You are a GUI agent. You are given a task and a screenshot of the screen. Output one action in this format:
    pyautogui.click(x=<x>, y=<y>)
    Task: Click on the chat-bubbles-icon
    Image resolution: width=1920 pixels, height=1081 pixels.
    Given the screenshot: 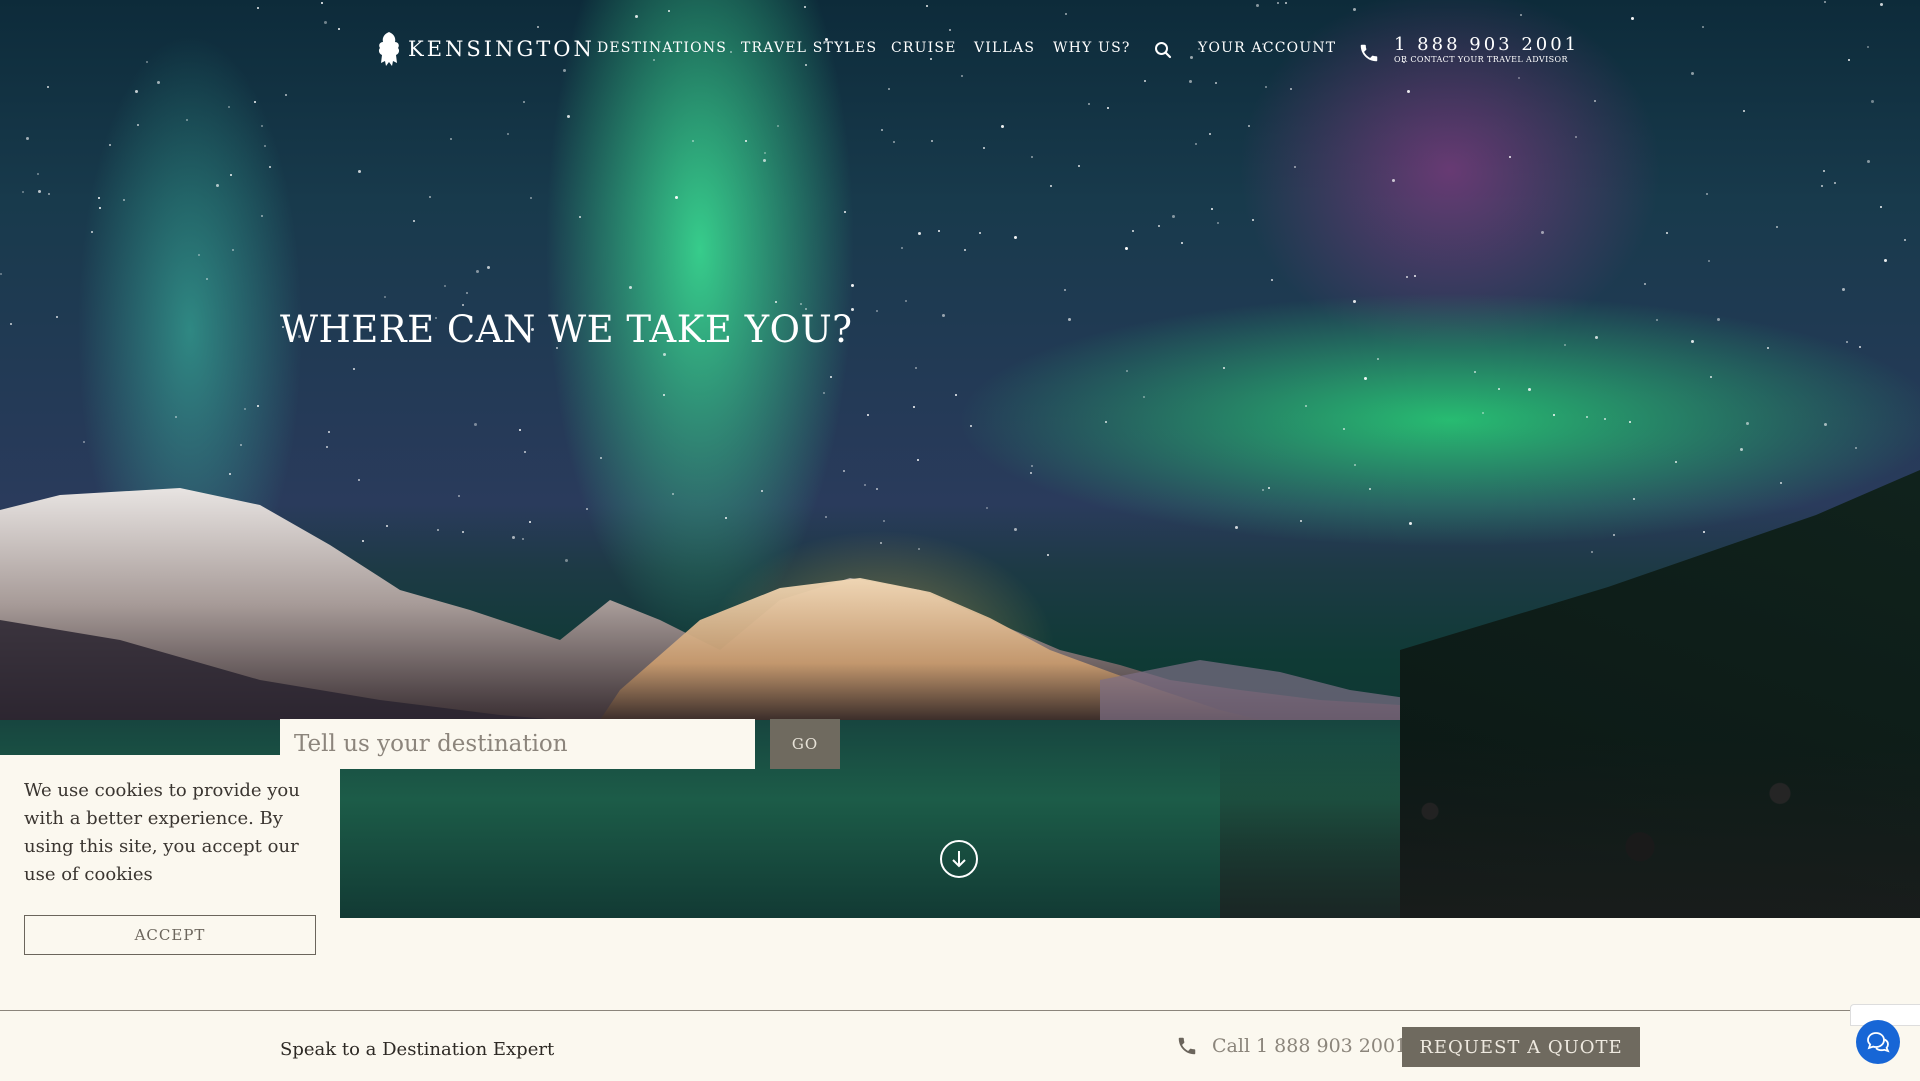 What is the action you would take?
    pyautogui.click(x=1878, y=1042)
    